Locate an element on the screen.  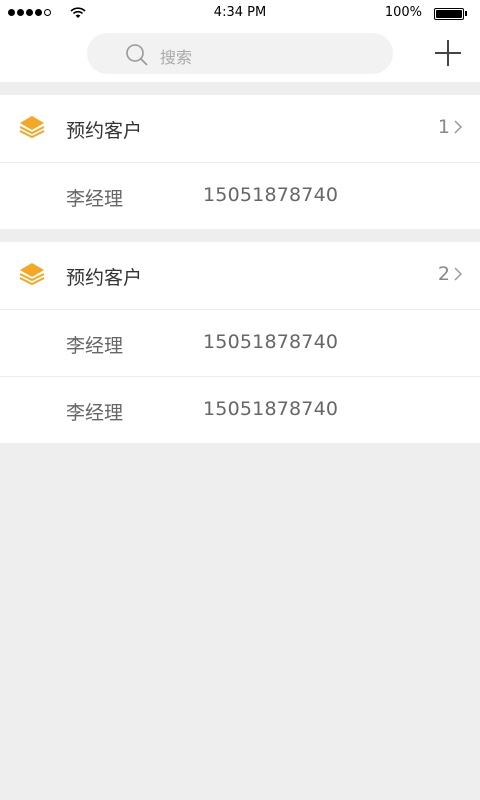
battery-icon is located at coordinates (449, 14).